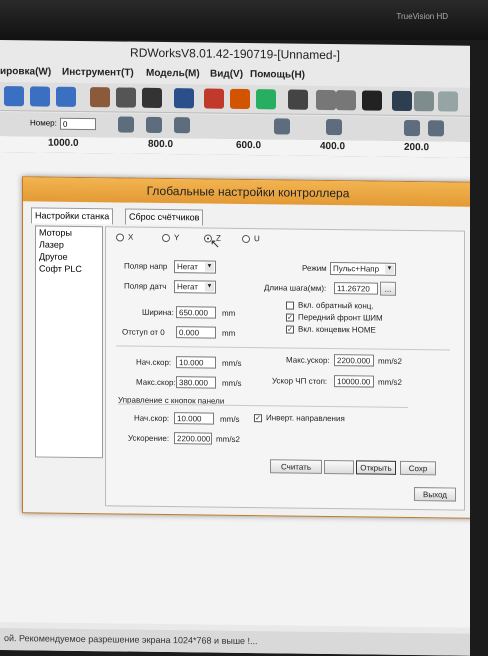  I want to click on ruler-tick-label: 800.0, so click(161, 144).